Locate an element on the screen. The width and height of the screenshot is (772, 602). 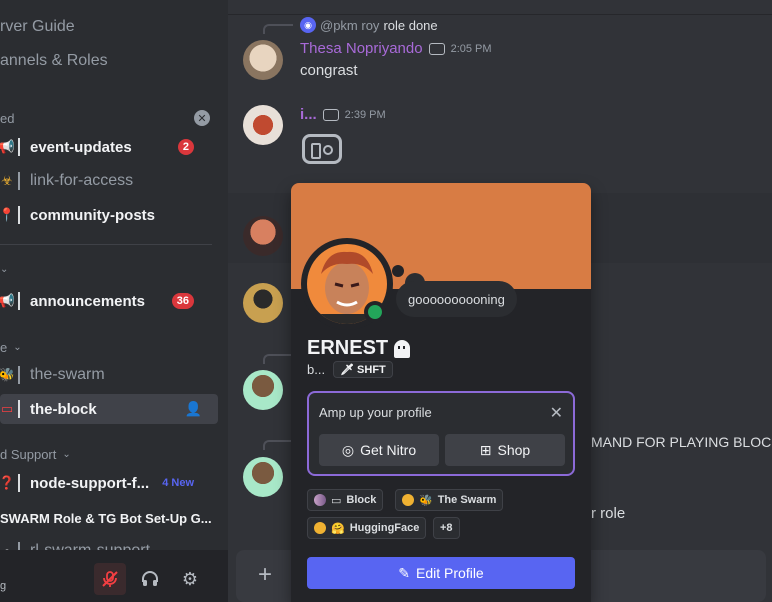
more-roles-button: +8 is located at coordinates (446, 528).